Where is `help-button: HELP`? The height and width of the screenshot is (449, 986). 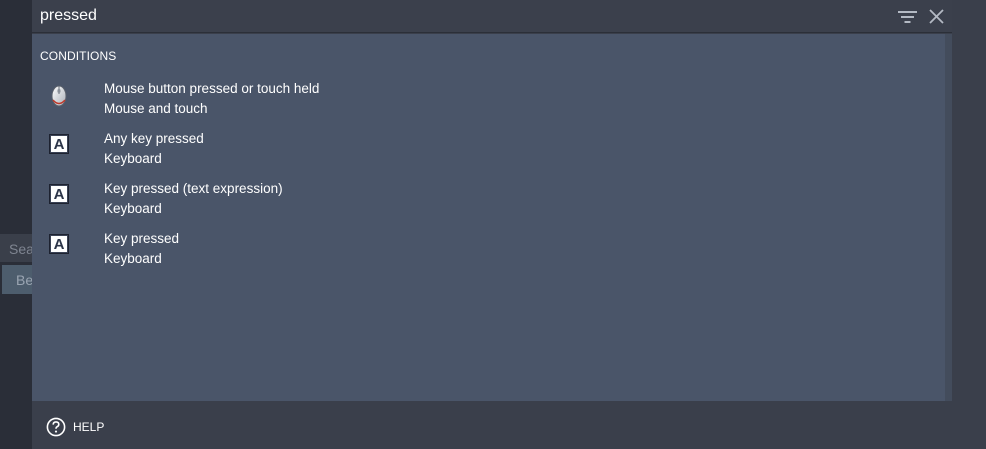 help-button: HELP is located at coordinates (75, 427).